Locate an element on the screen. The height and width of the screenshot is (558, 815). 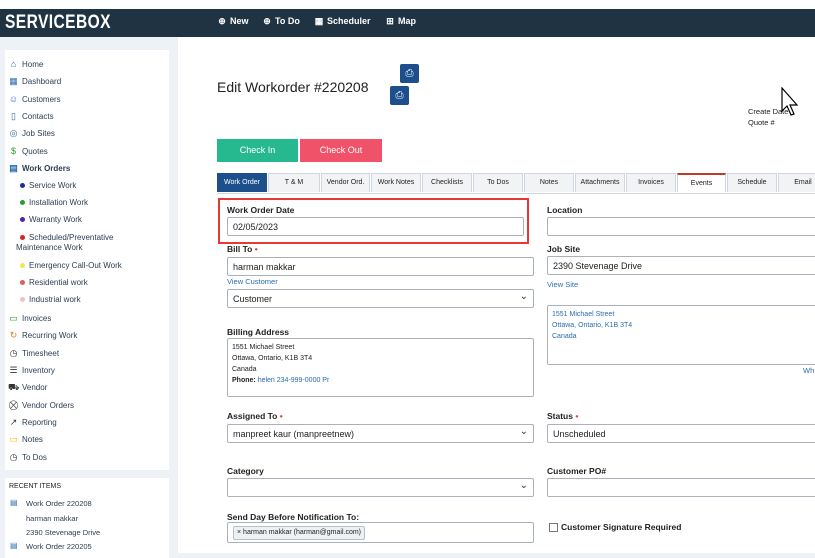
tab-schedule: Schedule is located at coordinates (752, 182).